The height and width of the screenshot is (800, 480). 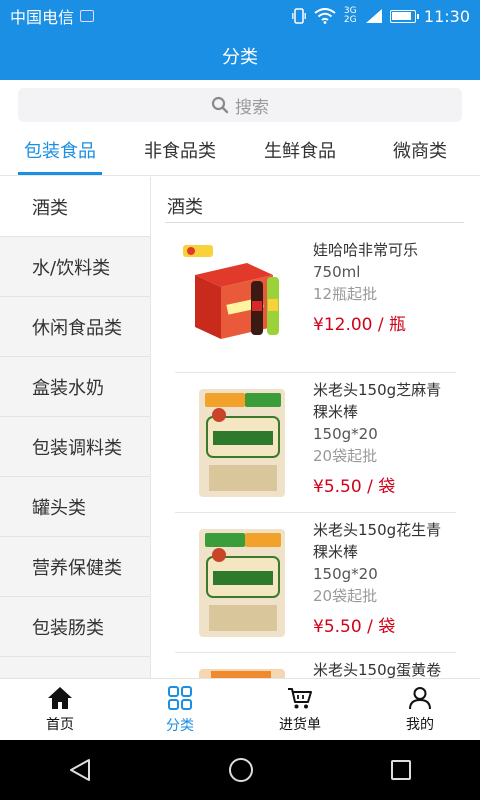 What do you see at coordinates (180, 152) in the screenshot?
I see `tab-non-food: 非食品类` at bounding box center [180, 152].